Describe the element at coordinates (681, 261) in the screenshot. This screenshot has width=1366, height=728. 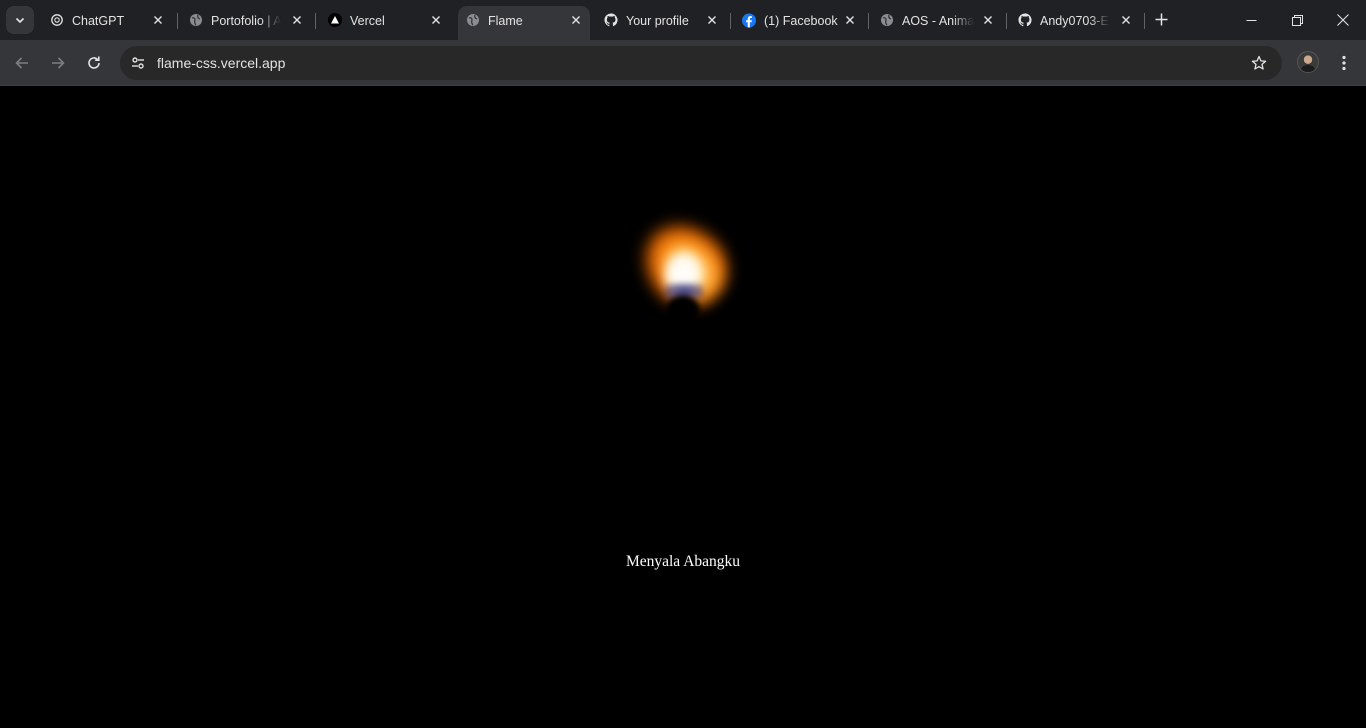
I see `flame-graphic` at that location.